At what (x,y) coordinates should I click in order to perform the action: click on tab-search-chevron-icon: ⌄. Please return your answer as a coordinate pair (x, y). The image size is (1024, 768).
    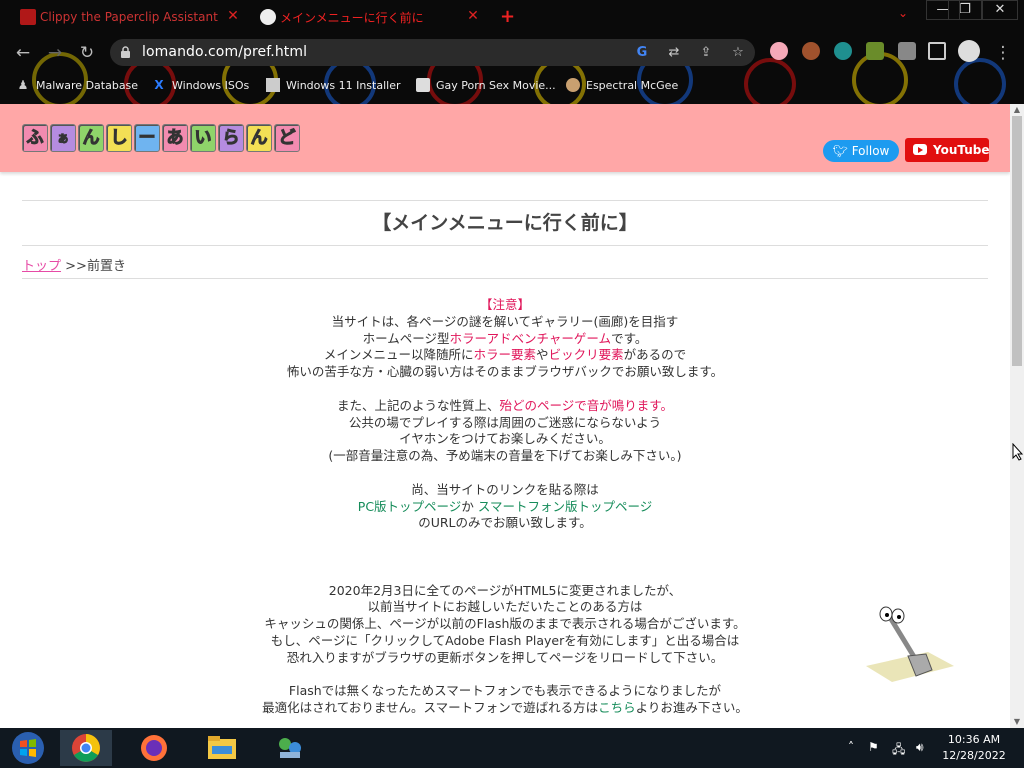
    Looking at the image, I should click on (903, 13).